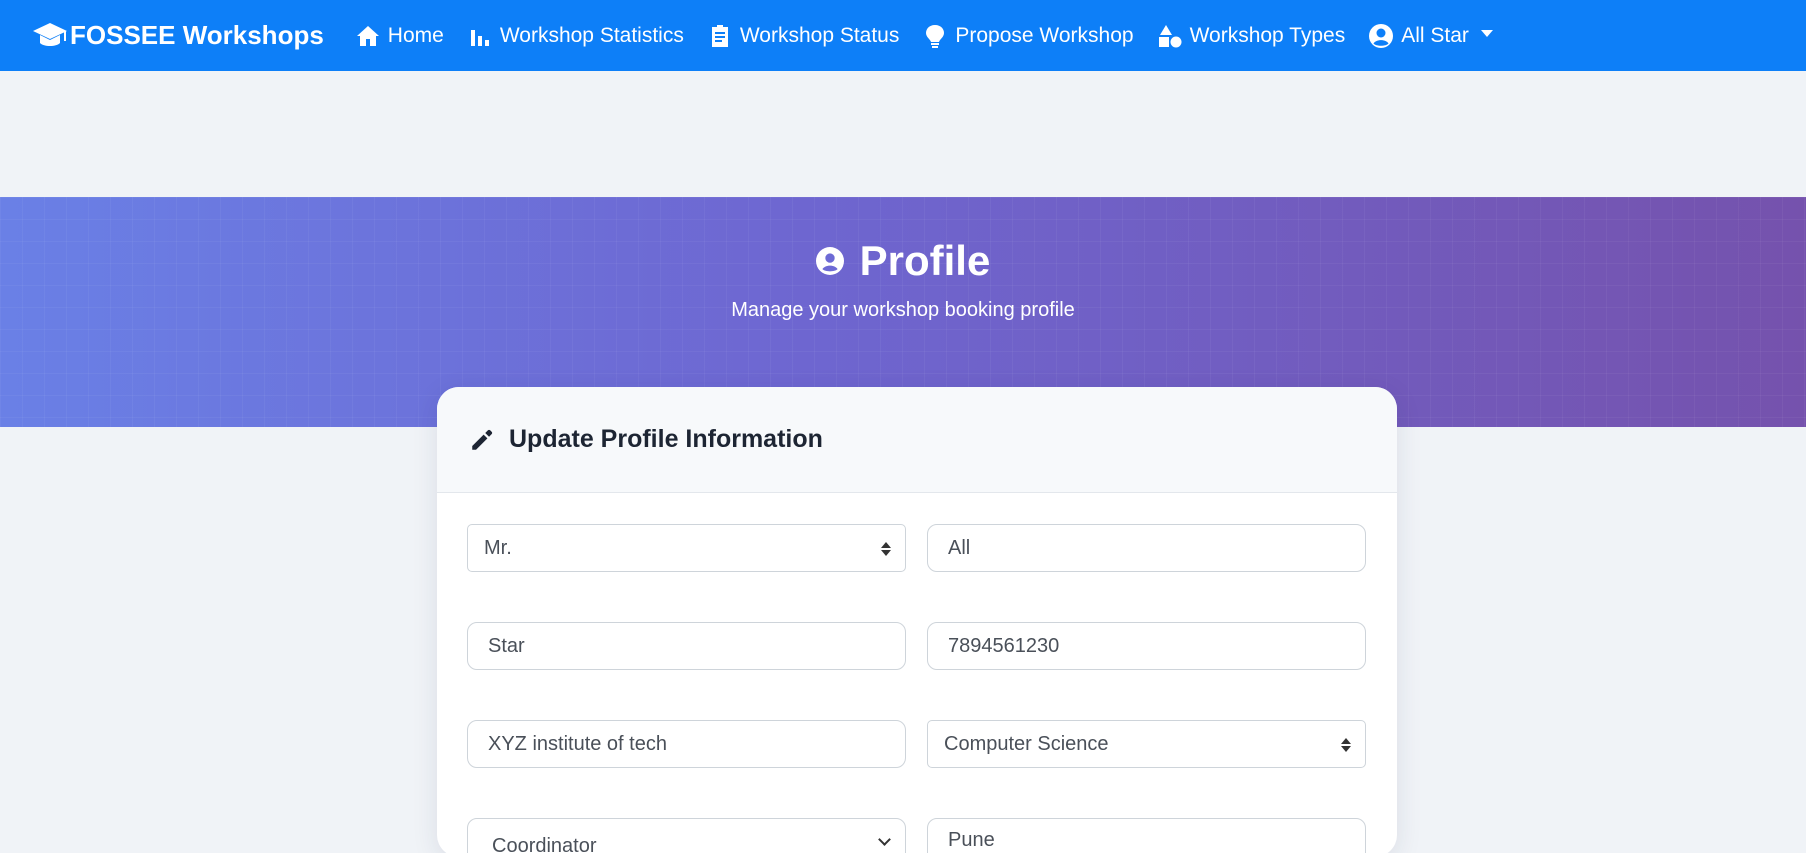  What do you see at coordinates (903, 310) in the screenshot?
I see `page-subtitle: Manage your workshop booking profile` at bounding box center [903, 310].